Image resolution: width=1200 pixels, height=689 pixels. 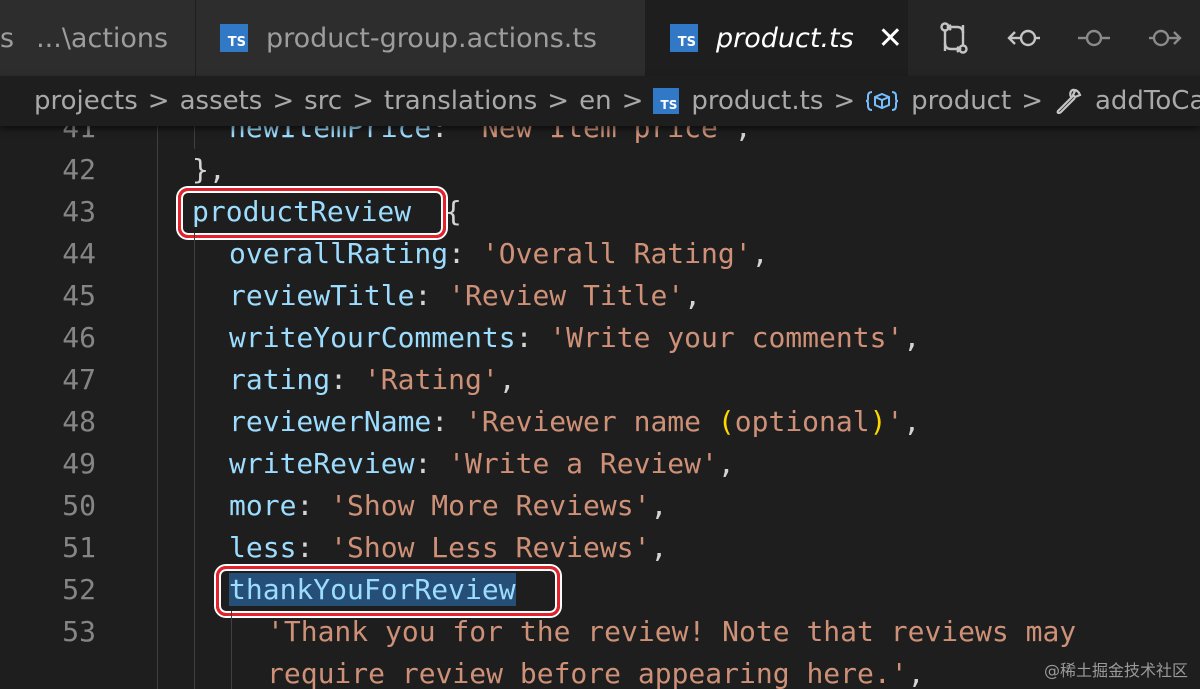 I want to click on line-number: 46, so click(x=79, y=337).